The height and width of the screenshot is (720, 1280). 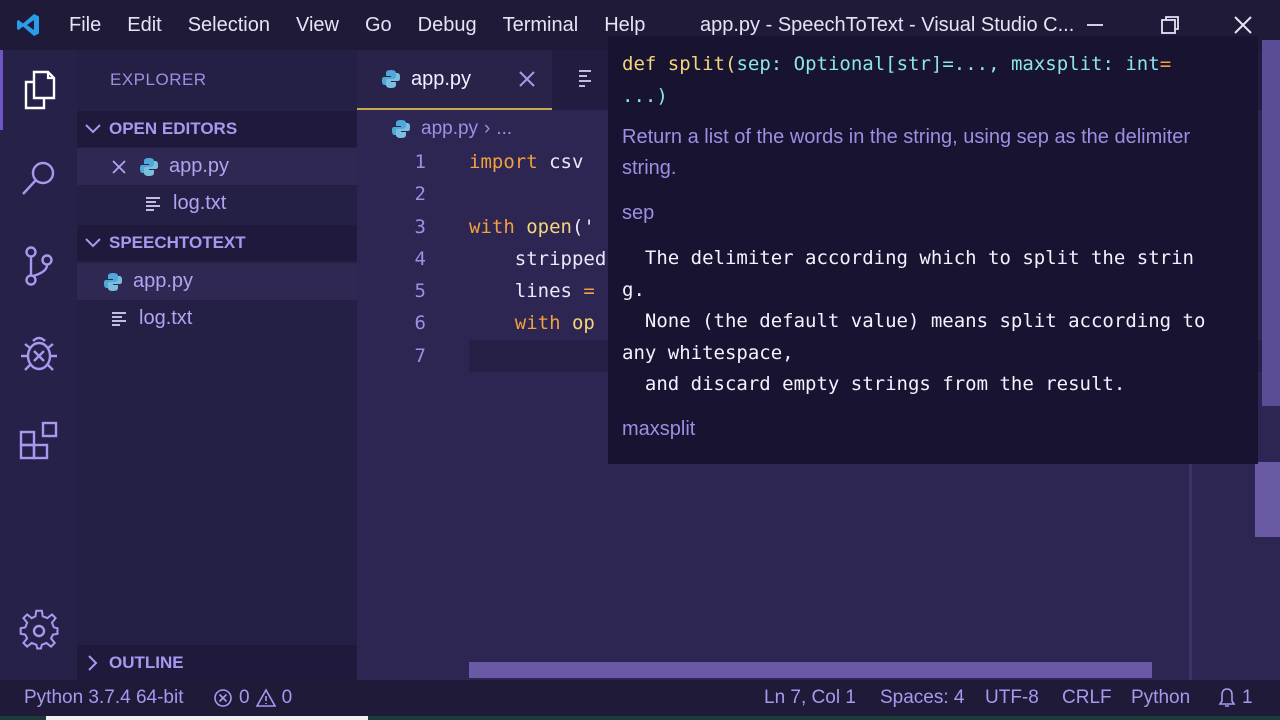 I want to click on param-doc-line: g., so click(x=633, y=290).